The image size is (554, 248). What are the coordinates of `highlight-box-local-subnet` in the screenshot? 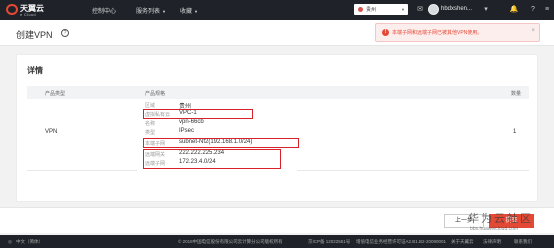 It's located at (221, 143).